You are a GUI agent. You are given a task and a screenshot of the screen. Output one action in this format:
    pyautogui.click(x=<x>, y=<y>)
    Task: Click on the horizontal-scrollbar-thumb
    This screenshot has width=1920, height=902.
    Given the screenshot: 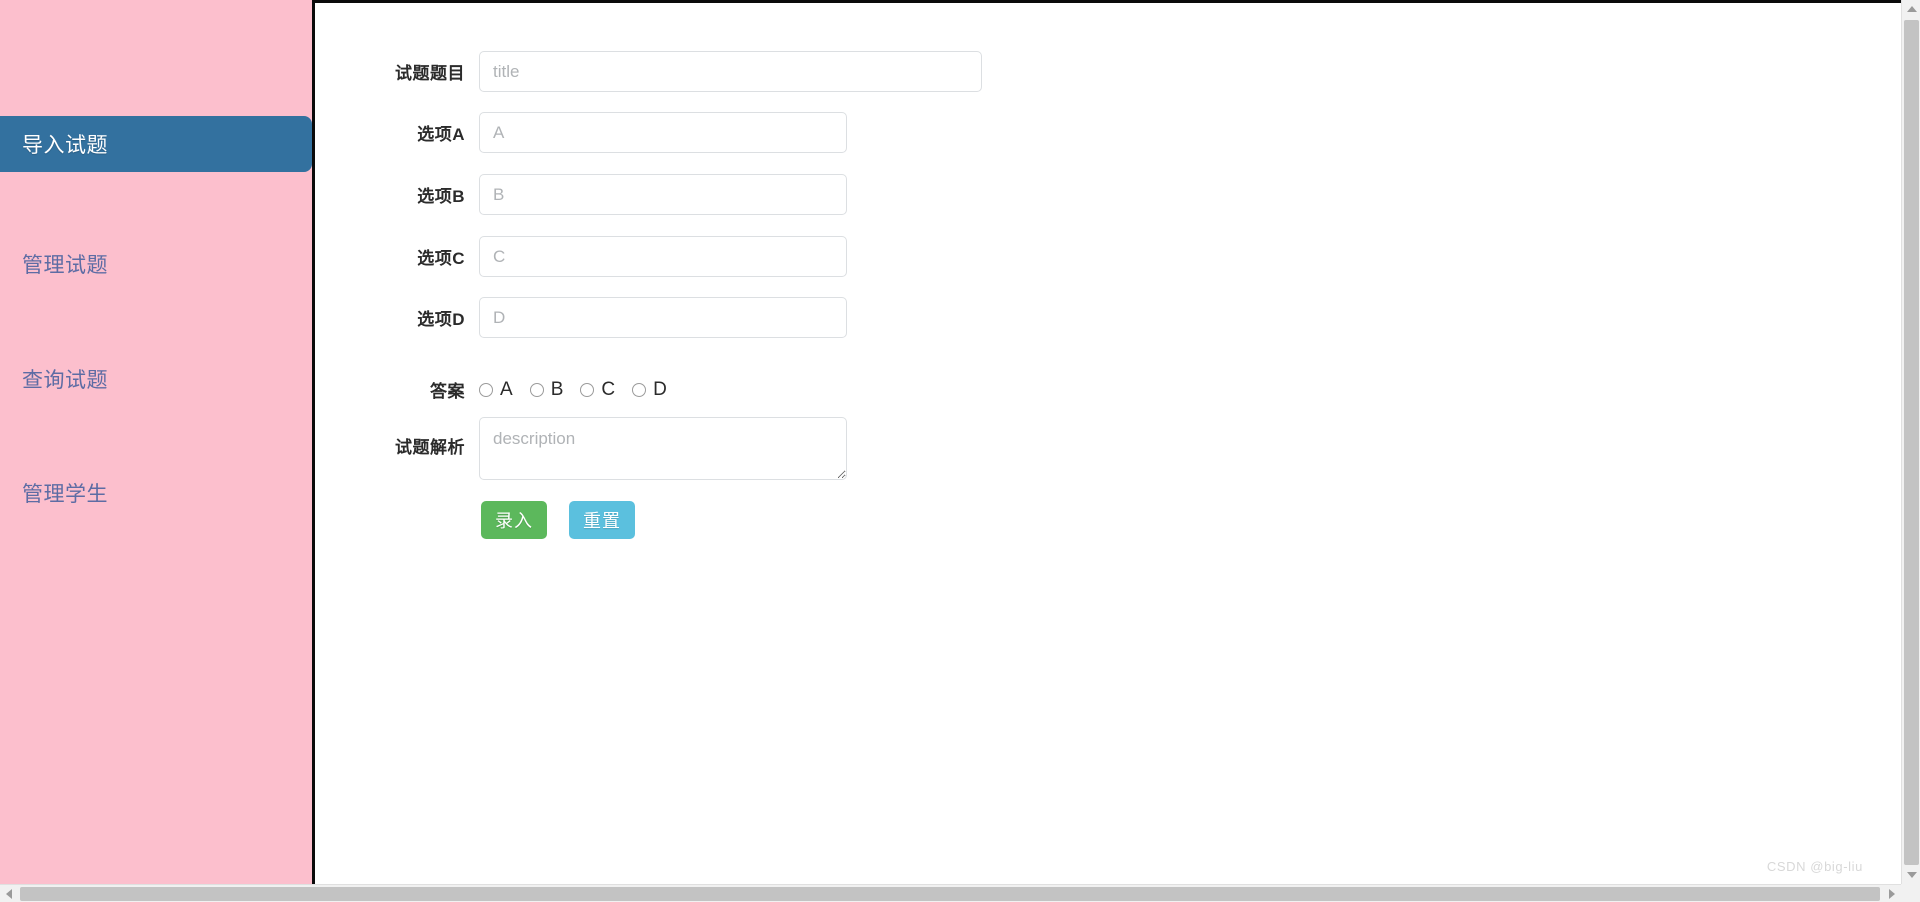 What is the action you would take?
    pyautogui.click(x=950, y=894)
    